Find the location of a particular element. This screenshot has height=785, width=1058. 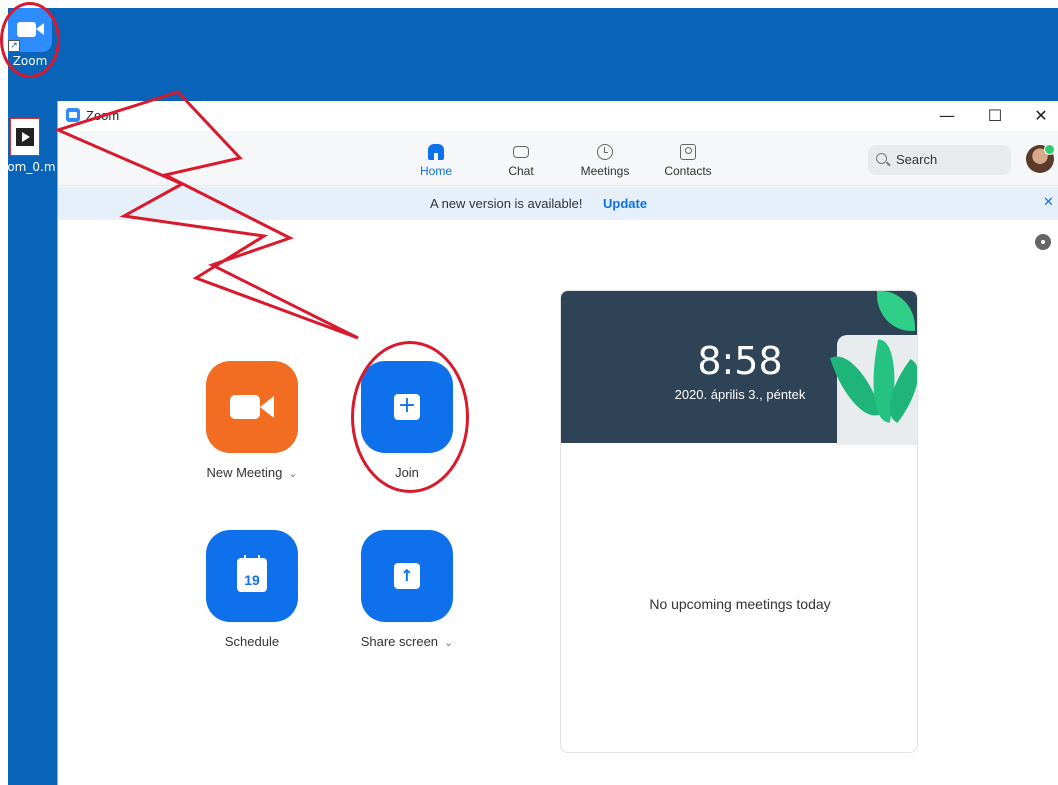

annotation-lightning-arrow is located at coordinates (206, 215).